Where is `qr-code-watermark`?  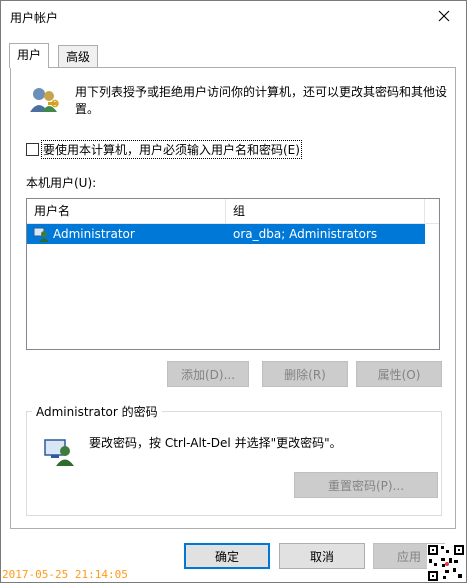
qr-code-watermark is located at coordinates (446, 563).